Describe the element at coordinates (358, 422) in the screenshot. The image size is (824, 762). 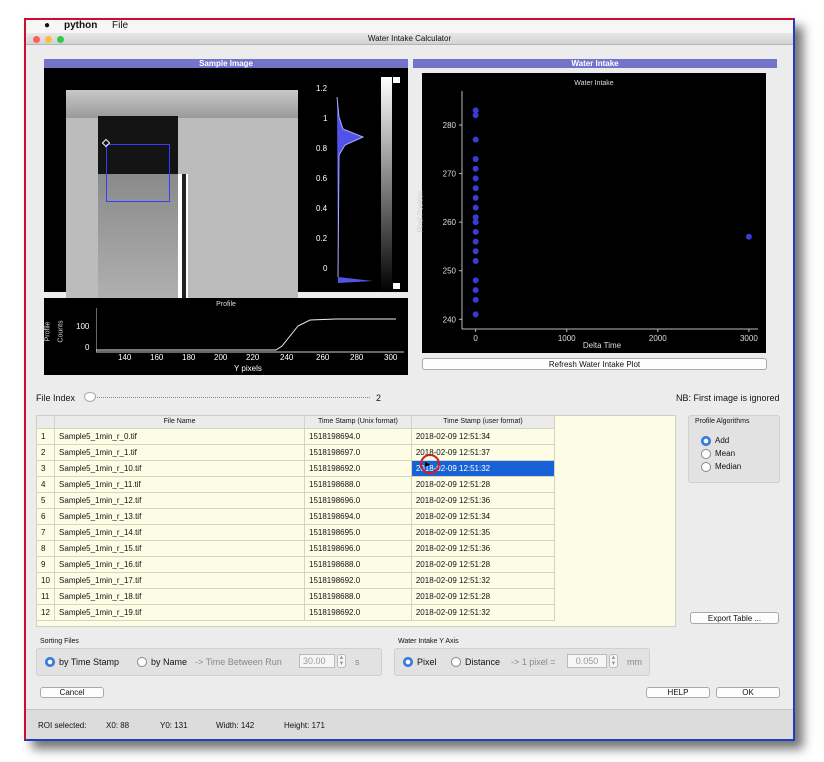
I see `table-header-unix-time: Time Stamp (Unix format)` at that location.